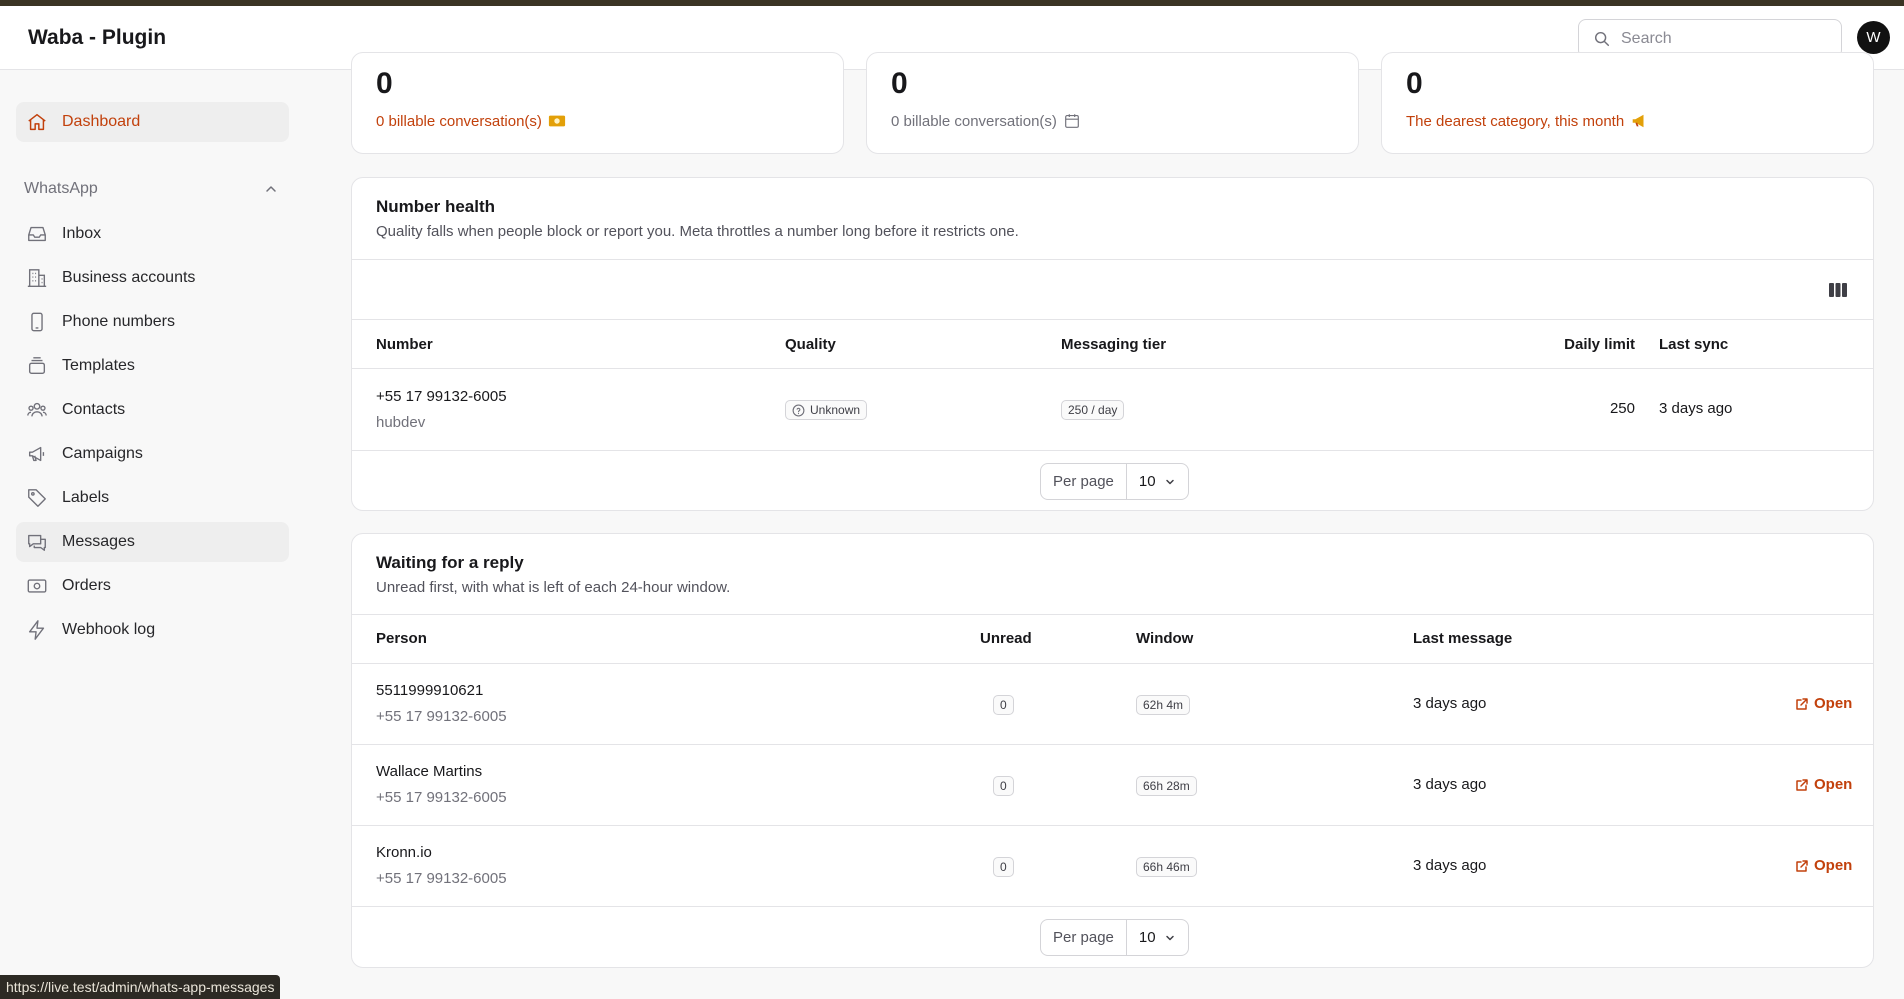 The width and height of the screenshot is (1904, 999). Describe the element at coordinates (1147, 937) in the screenshot. I see `per-page-number: 10` at that location.